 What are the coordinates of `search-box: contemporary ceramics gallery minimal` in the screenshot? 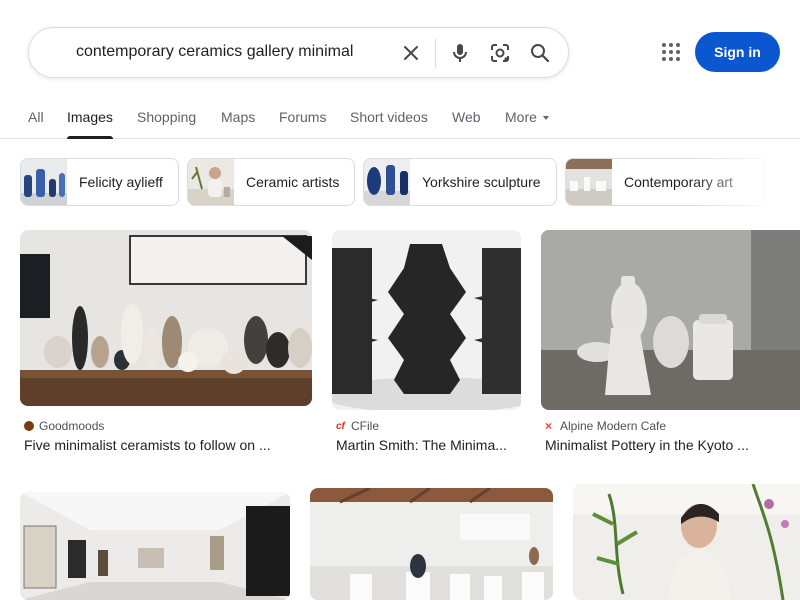 It's located at (298, 52).